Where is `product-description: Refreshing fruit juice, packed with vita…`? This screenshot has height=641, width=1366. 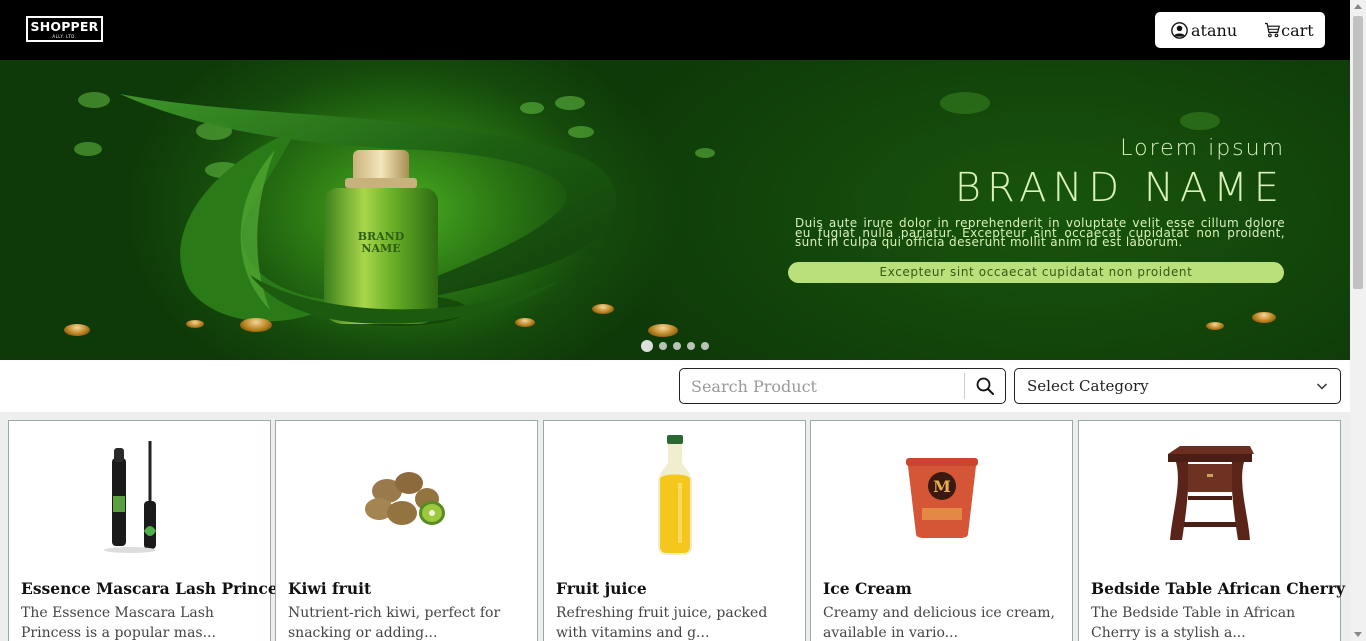
product-description: Refreshing fruit juice, packed with vita… is located at coordinates (662, 623).